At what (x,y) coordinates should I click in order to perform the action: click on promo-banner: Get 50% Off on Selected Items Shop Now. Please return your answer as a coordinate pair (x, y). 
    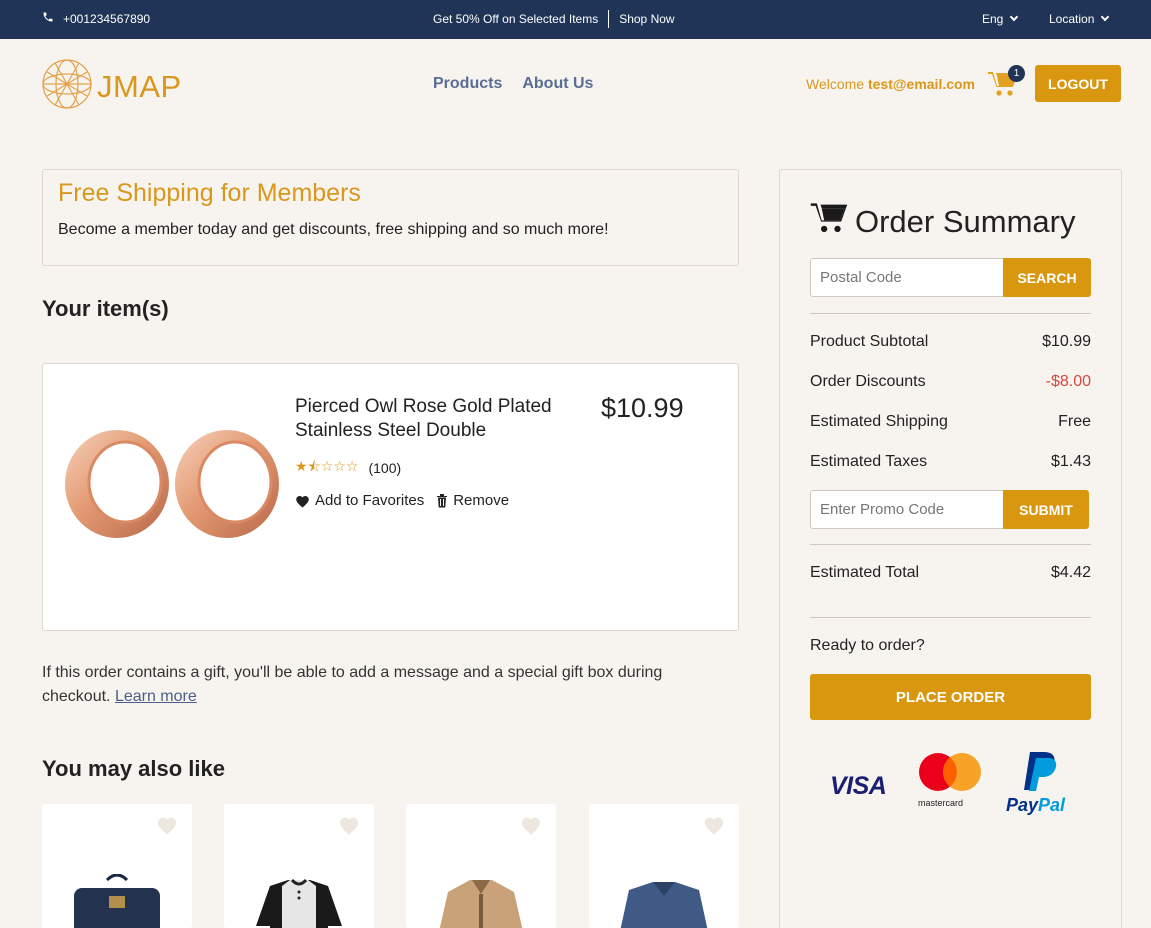
    Looking at the image, I should click on (554, 19).